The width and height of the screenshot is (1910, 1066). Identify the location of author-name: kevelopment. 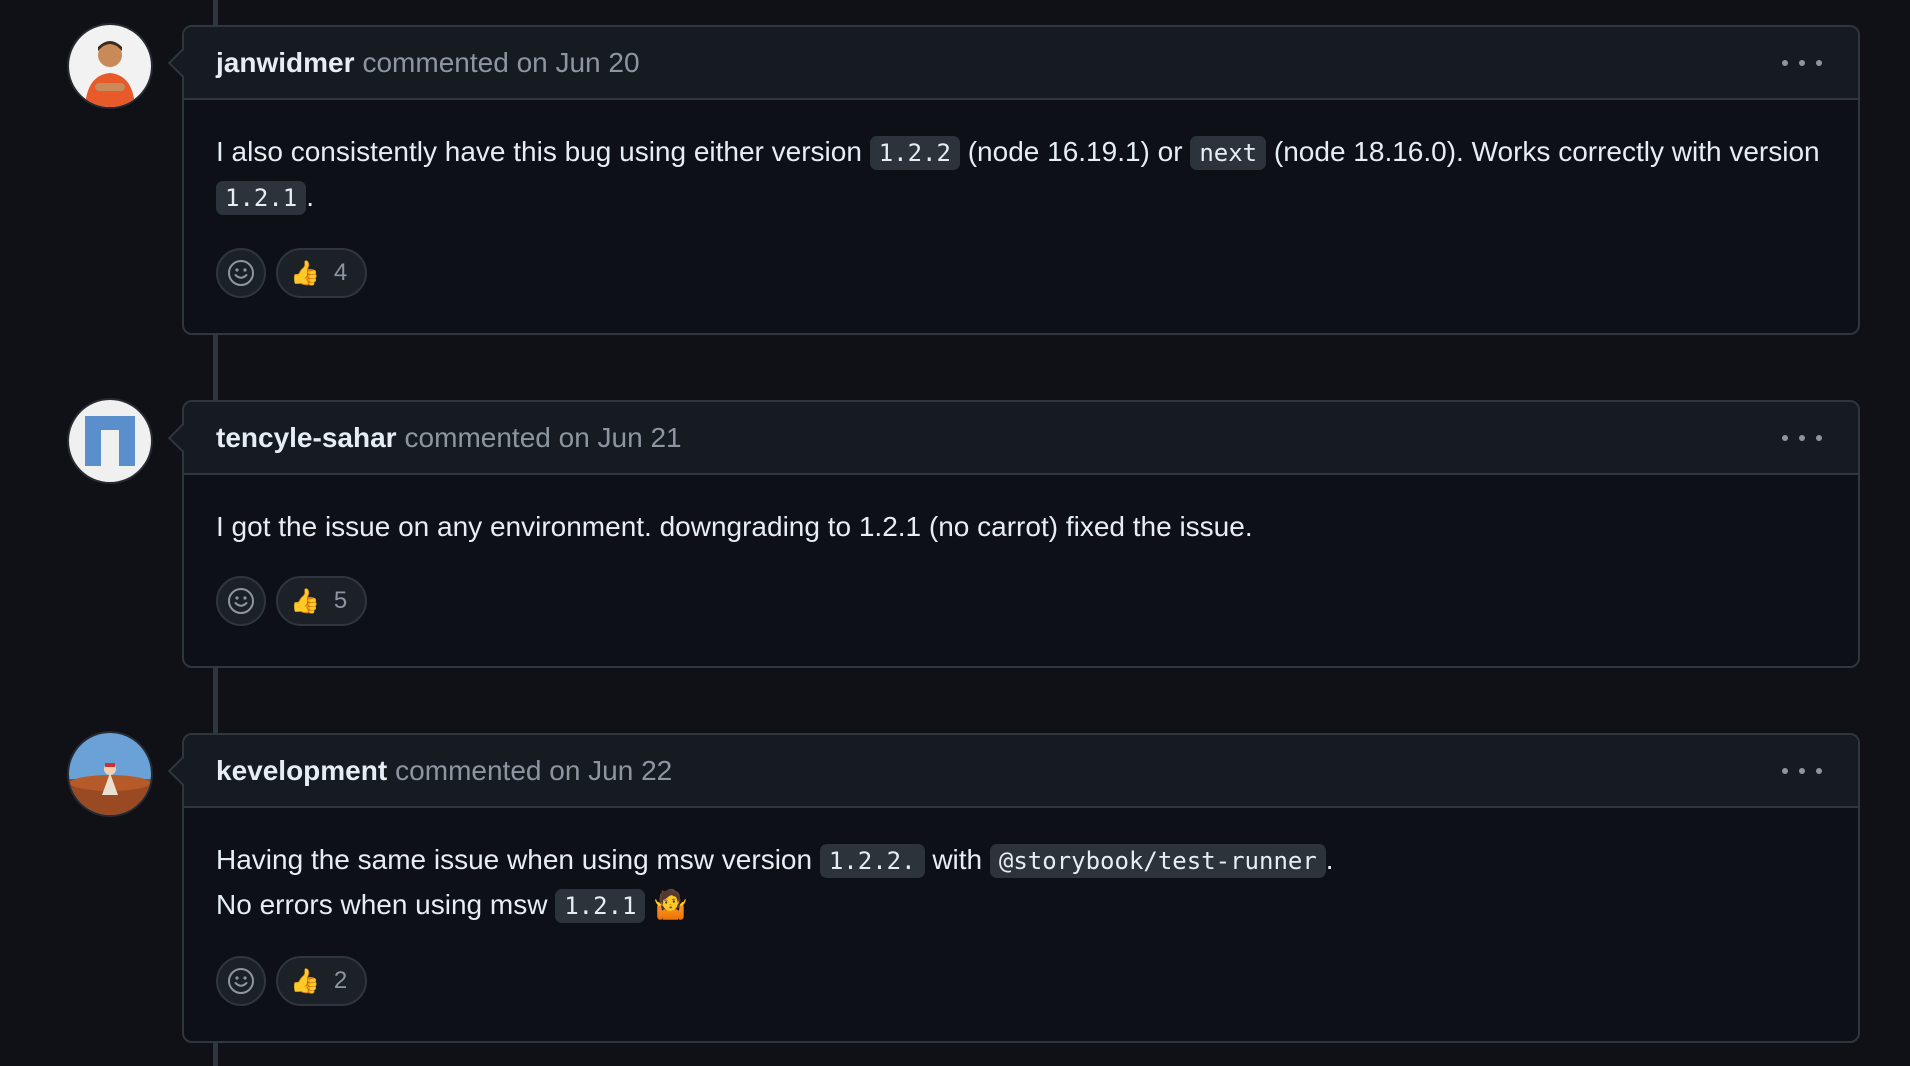
(301, 771).